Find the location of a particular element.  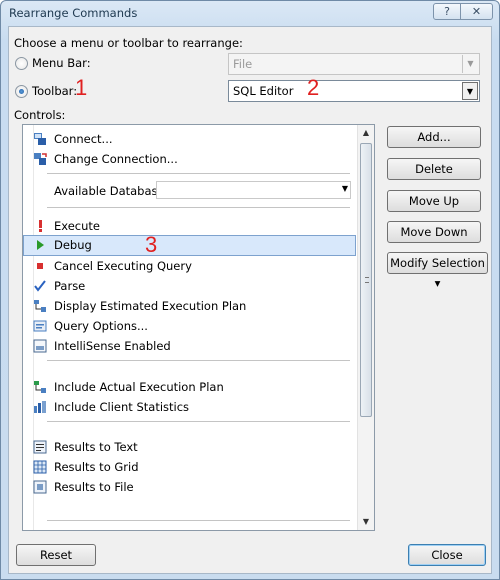

list-item-include-client-statistics: Include Client Statistics is located at coordinates (189, 407).